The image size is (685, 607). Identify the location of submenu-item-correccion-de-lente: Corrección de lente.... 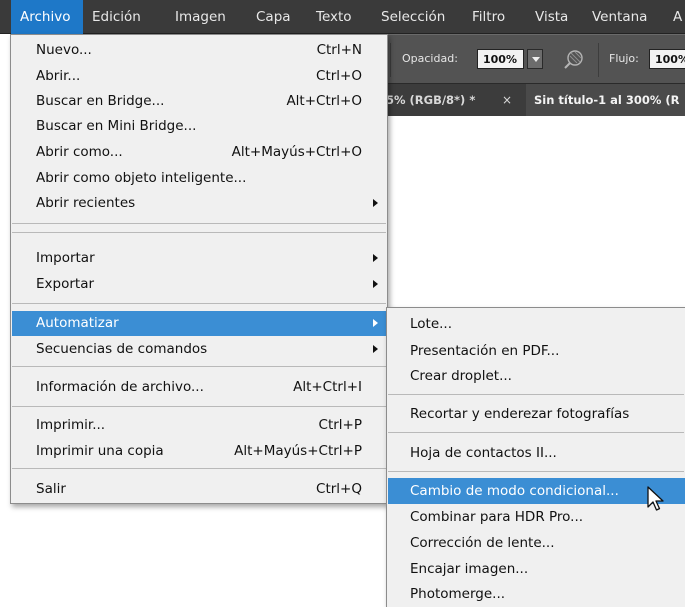
(536, 543).